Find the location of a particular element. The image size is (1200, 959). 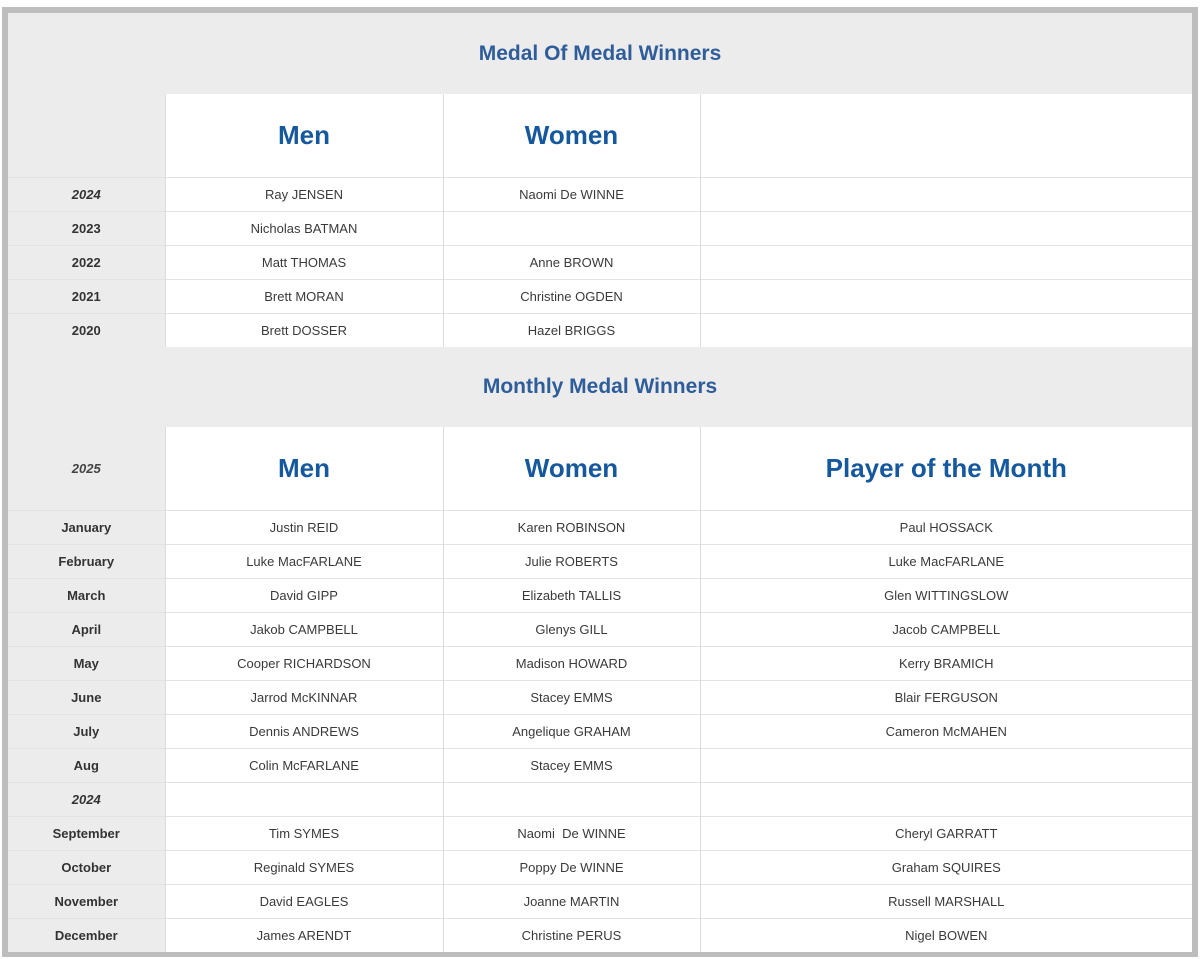

men-winner-cell: Brett MORAN is located at coordinates (303, 296).